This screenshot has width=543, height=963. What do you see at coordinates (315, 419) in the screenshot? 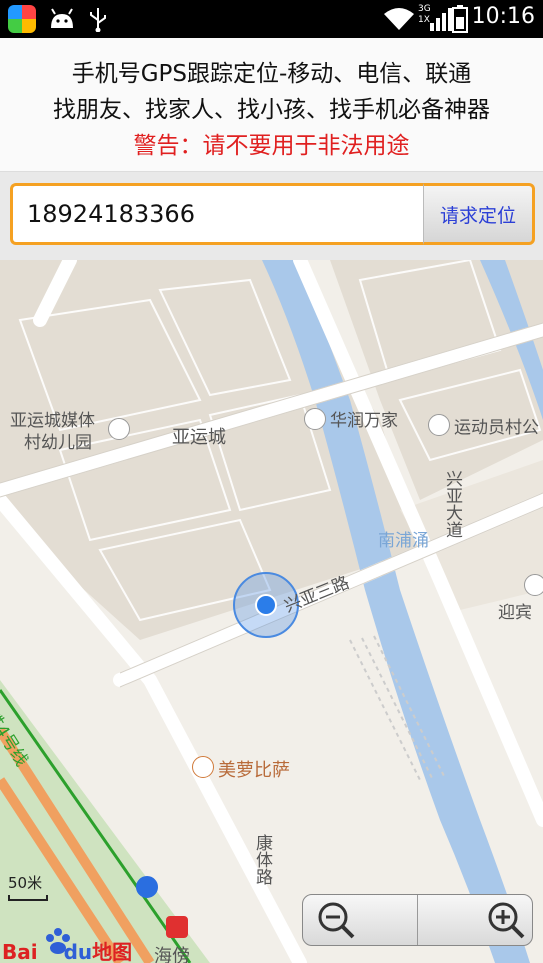
I see `supermarket-poi-icon` at bounding box center [315, 419].